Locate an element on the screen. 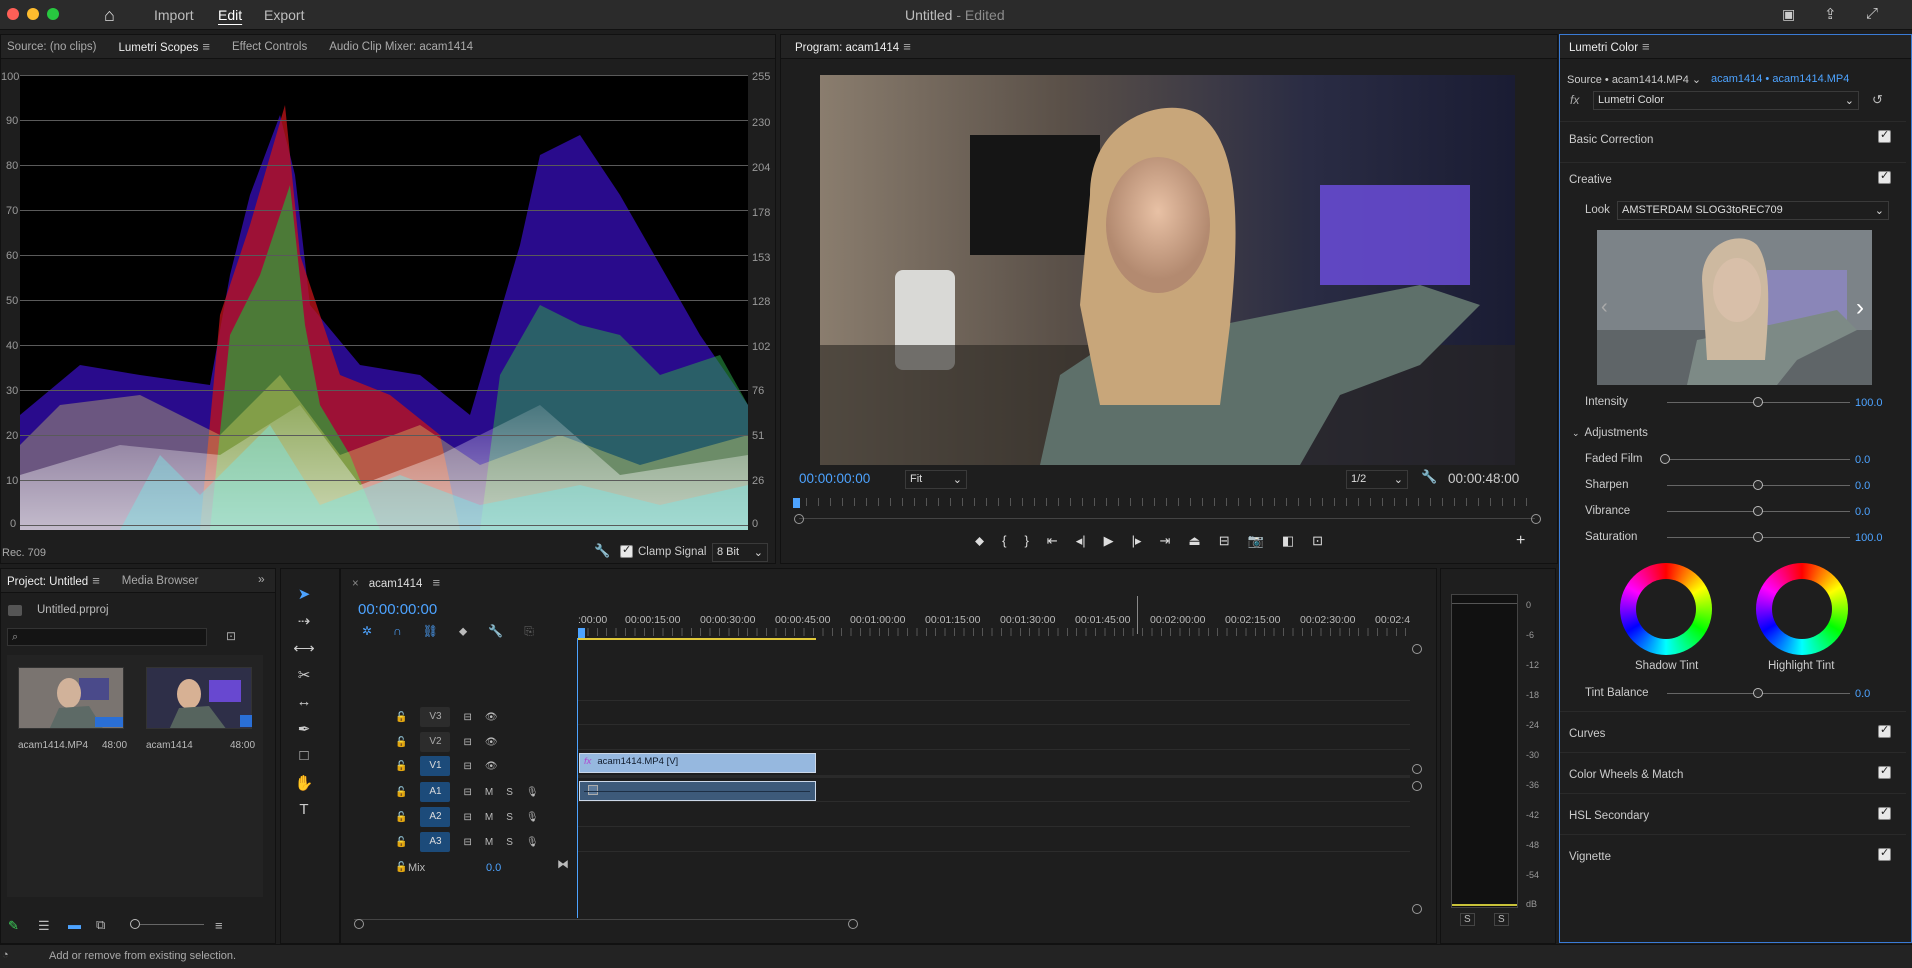 The image size is (1912, 968). step-forward-icon: |▸ is located at coordinates (1137, 541).